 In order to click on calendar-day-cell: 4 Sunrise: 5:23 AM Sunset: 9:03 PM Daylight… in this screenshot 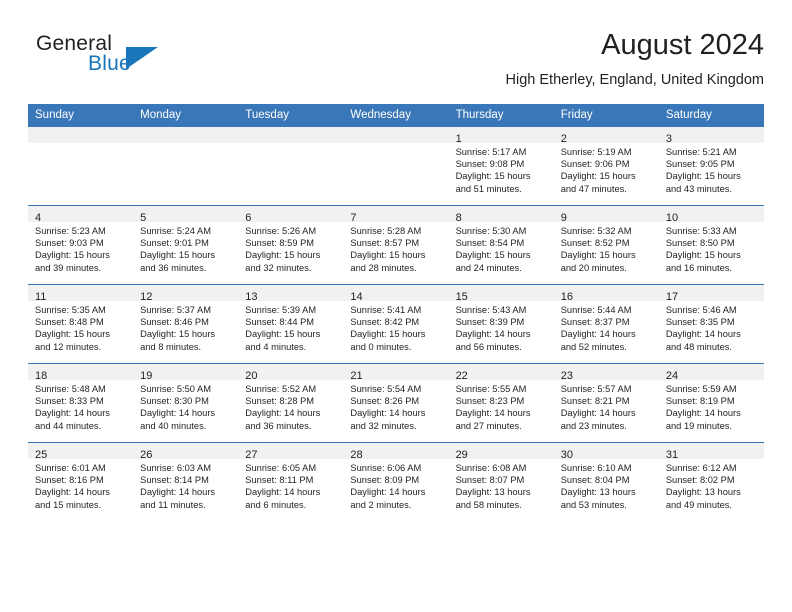, I will do `click(81, 245)`.